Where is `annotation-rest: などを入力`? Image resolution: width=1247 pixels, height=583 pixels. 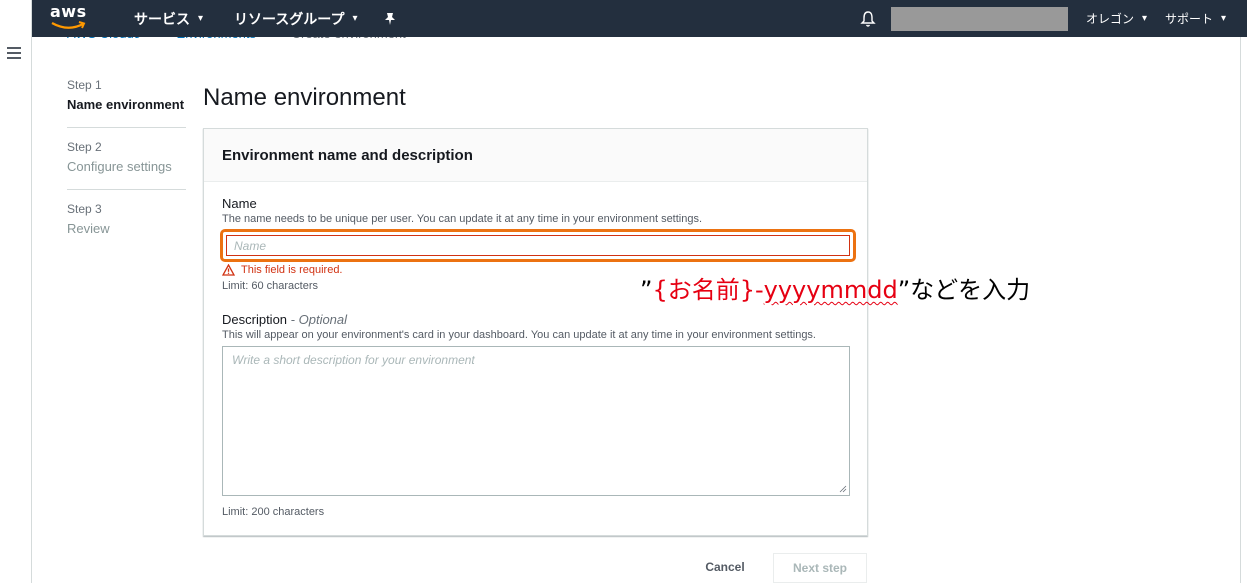
annotation-rest: などを入力 is located at coordinates (970, 290).